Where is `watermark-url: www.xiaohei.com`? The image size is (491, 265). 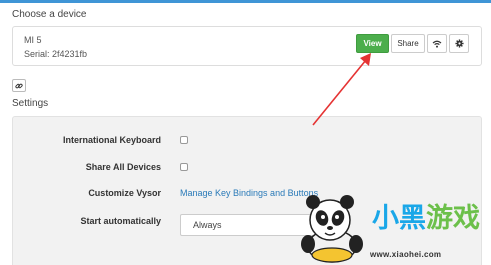
watermark-url: www.xiaohei.com is located at coordinates (406, 254).